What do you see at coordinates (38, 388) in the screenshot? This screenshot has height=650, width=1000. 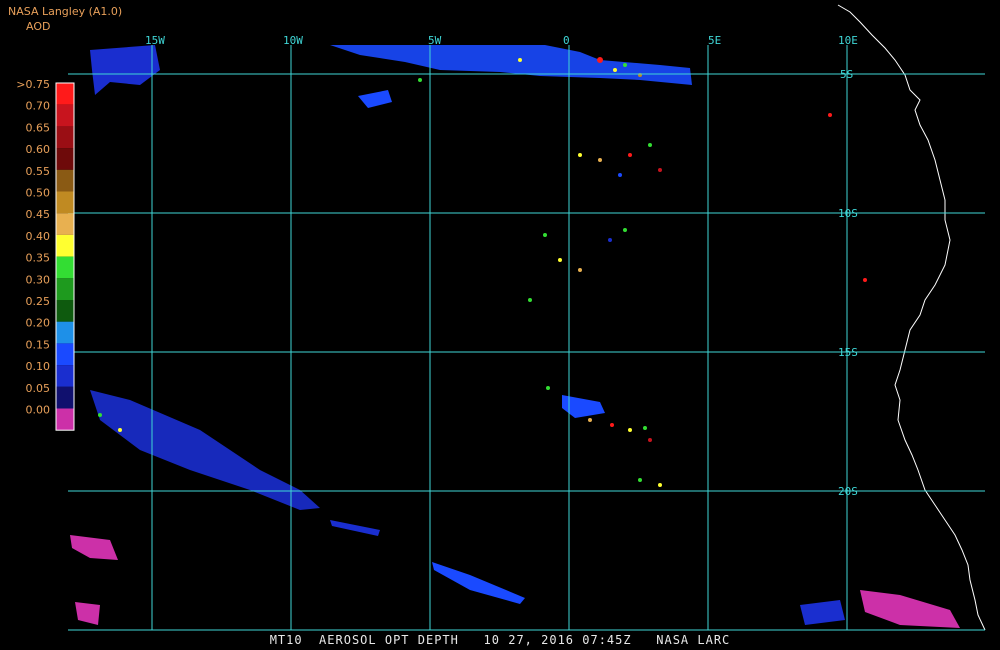 I see `legend-label: 0.05` at bounding box center [38, 388].